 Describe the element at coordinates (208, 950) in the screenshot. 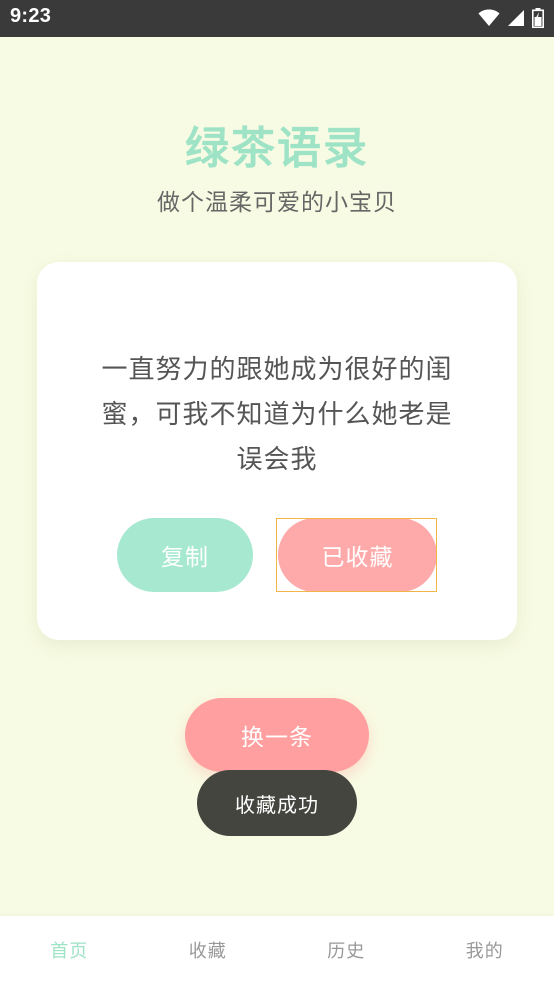

I see `nav-item-favorites: 收藏` at that location.